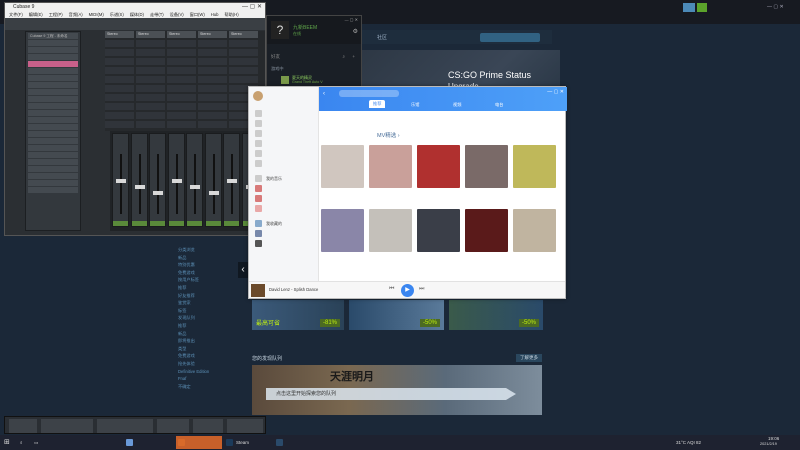  Describe the element at coordinates (157, 14) in the screenshot. I see `cubase-menu-item: 走带(T)` at that location.